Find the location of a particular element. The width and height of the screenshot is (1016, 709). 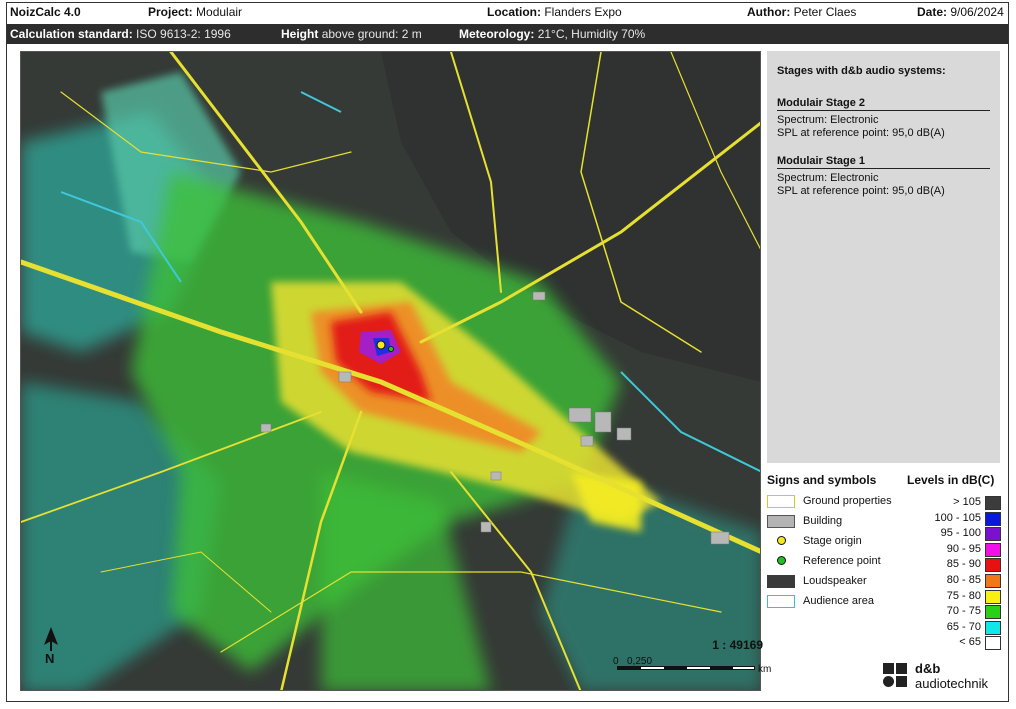

level-row: 95 - 100 is located at coordinates (956, 534).